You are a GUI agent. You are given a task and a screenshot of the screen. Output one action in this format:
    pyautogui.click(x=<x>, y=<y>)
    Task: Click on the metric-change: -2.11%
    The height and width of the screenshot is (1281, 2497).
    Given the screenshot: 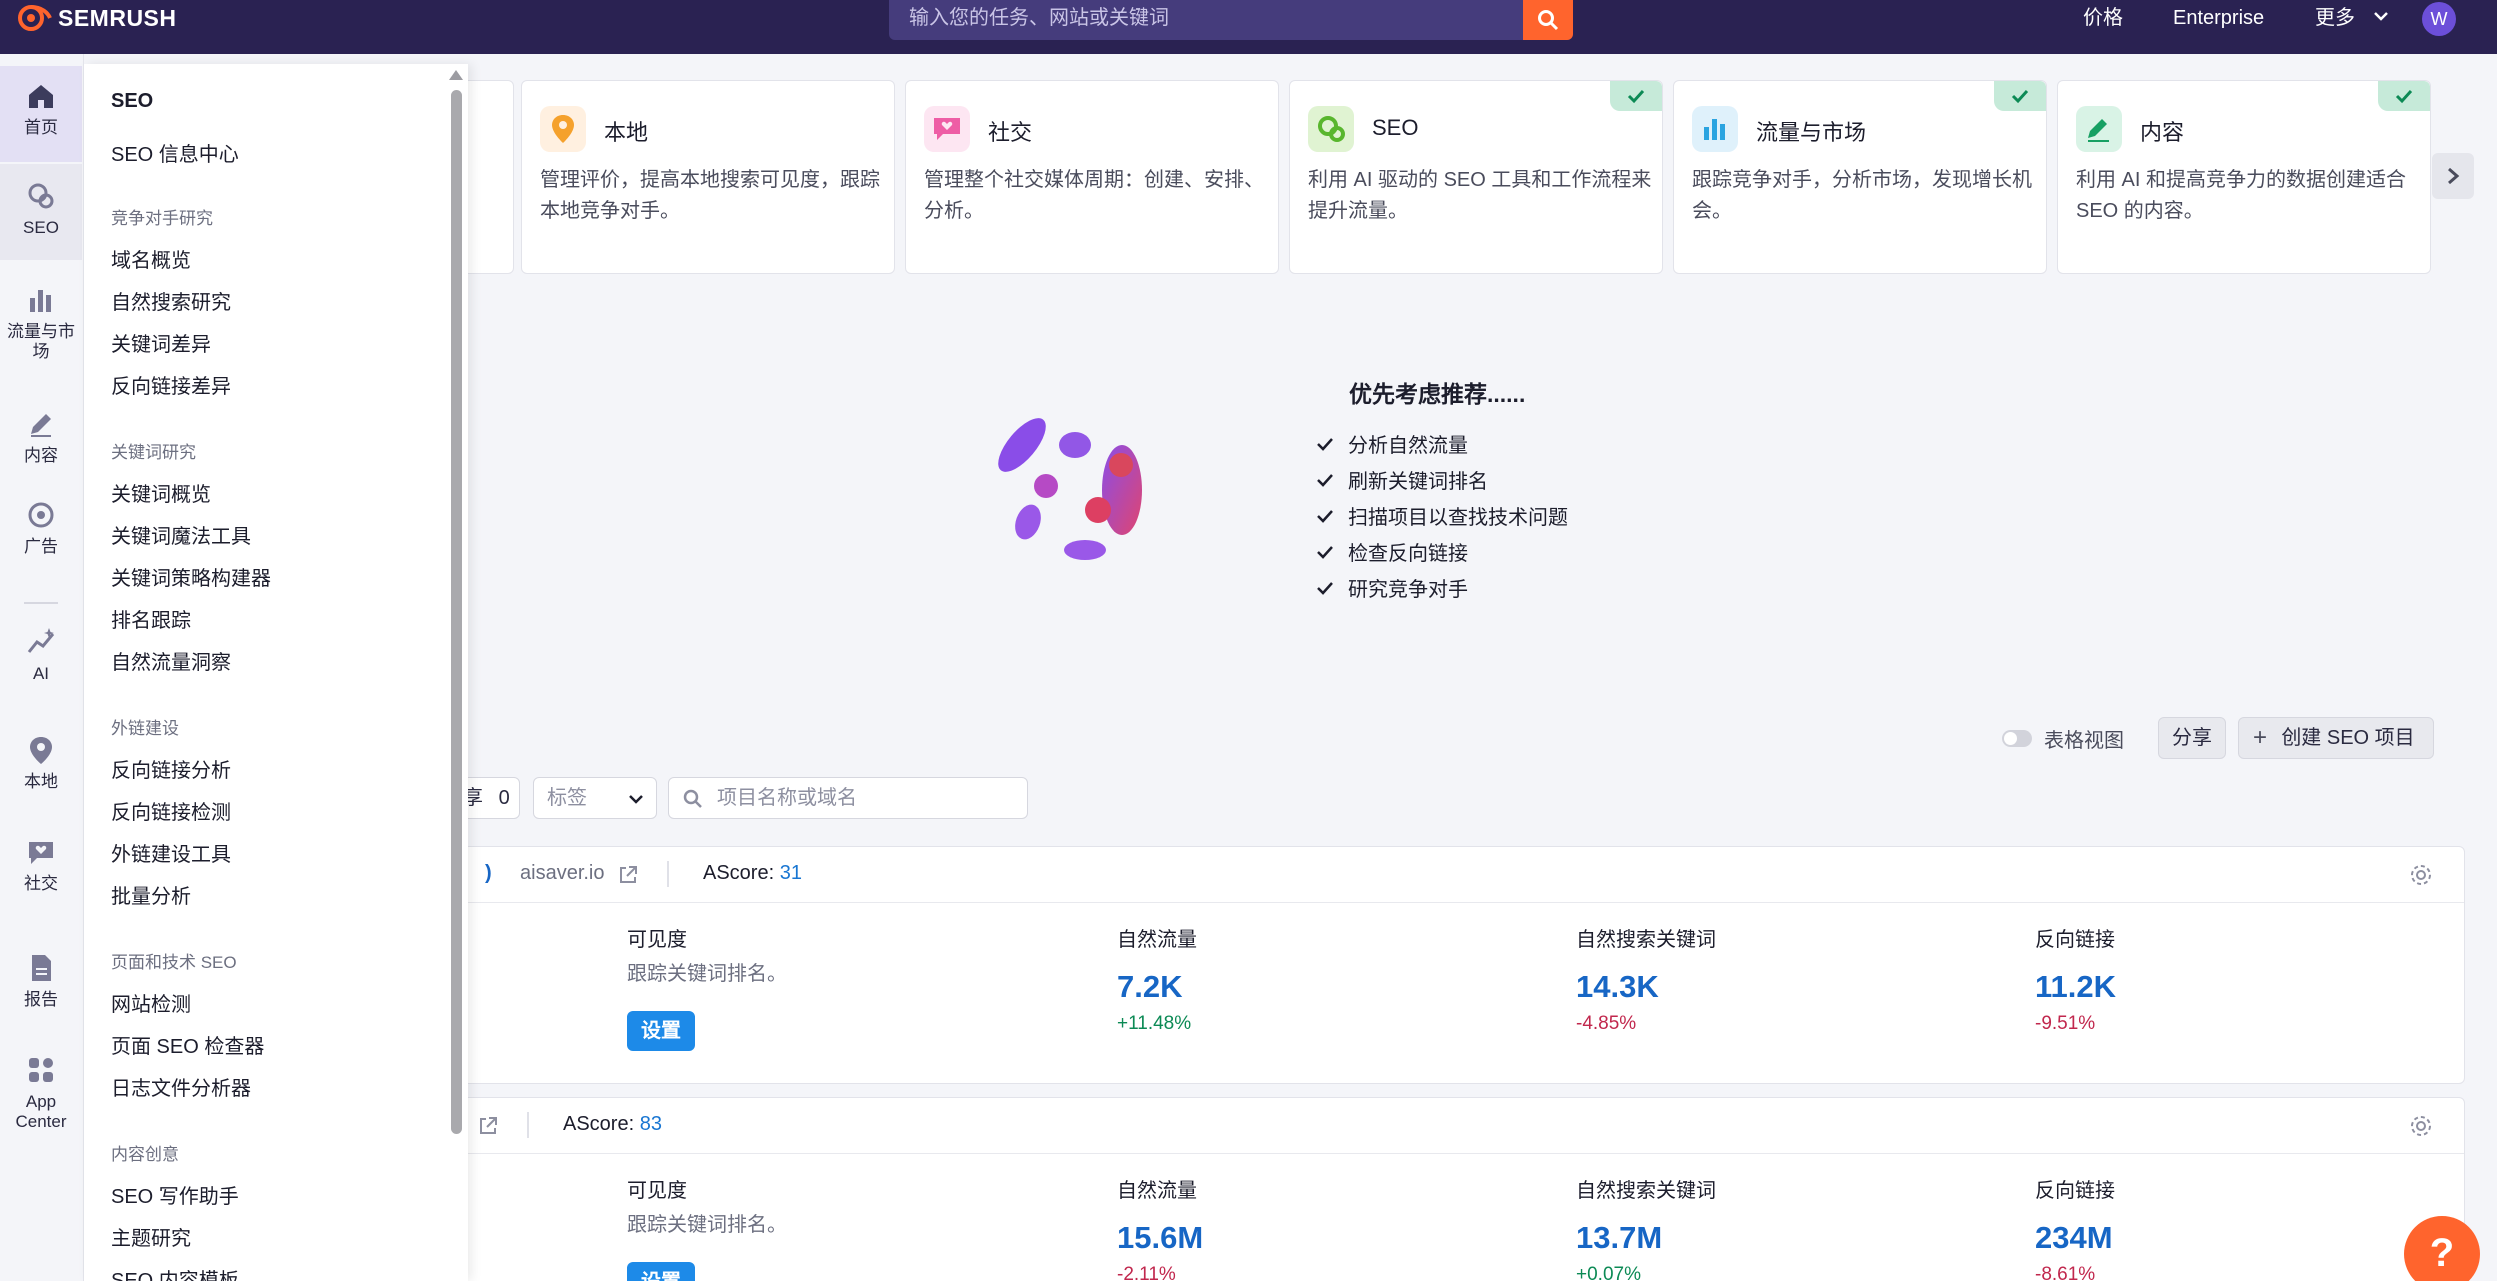 What is the action you would take?
    pyautogui.click(x=1146, y=1272)
    